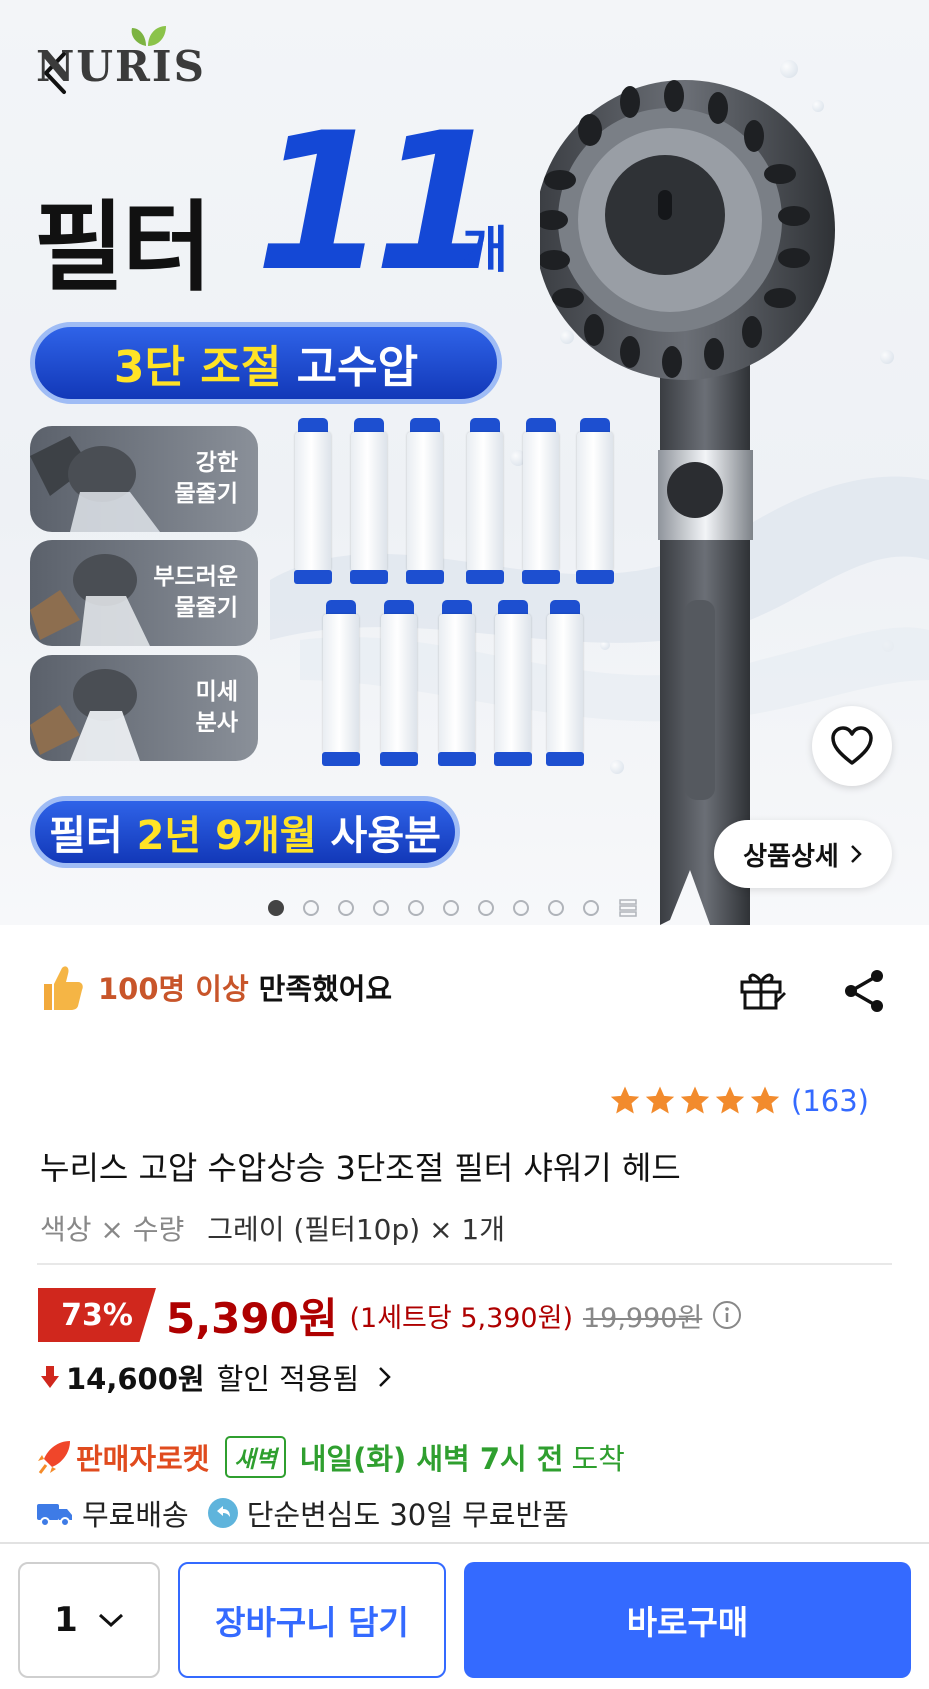 The width and height of the screenshot is (929, 1689). Describe the element at coordinates (226, 836) in the screenshot. I see `usage-banner-highlight: 2년 9개월` at that location.